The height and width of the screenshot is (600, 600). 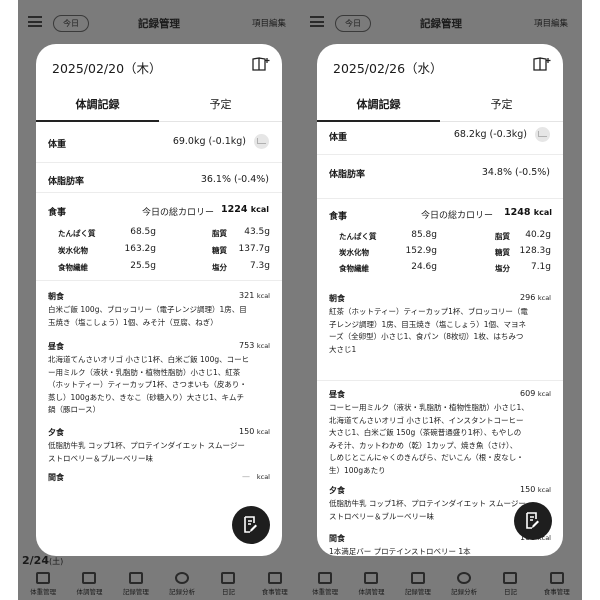 I want to click on meal-label: 食事, so click(x=338, y=217).